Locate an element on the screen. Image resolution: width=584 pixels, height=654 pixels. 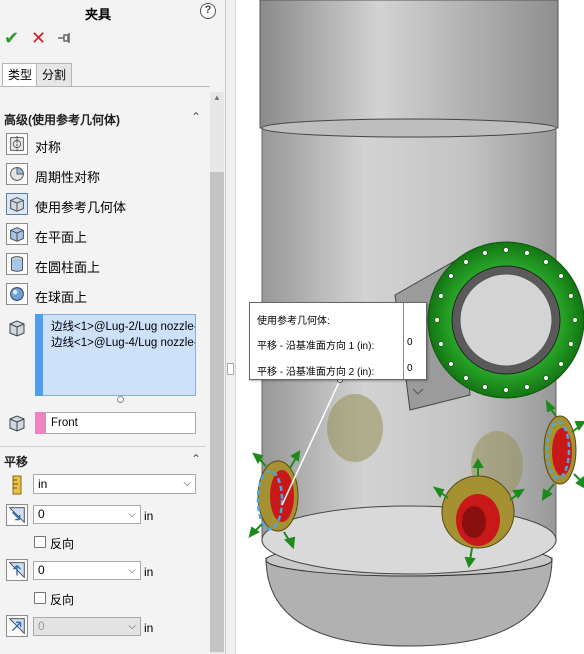
callout-title: 使用参考几何体: is located at coordinates (293, 321).